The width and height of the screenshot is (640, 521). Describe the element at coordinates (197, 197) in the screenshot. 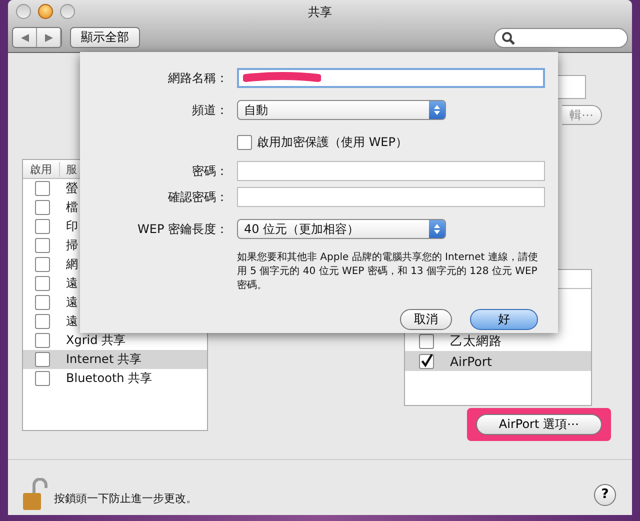

I see `field-label: 確認密碼：` at that location.